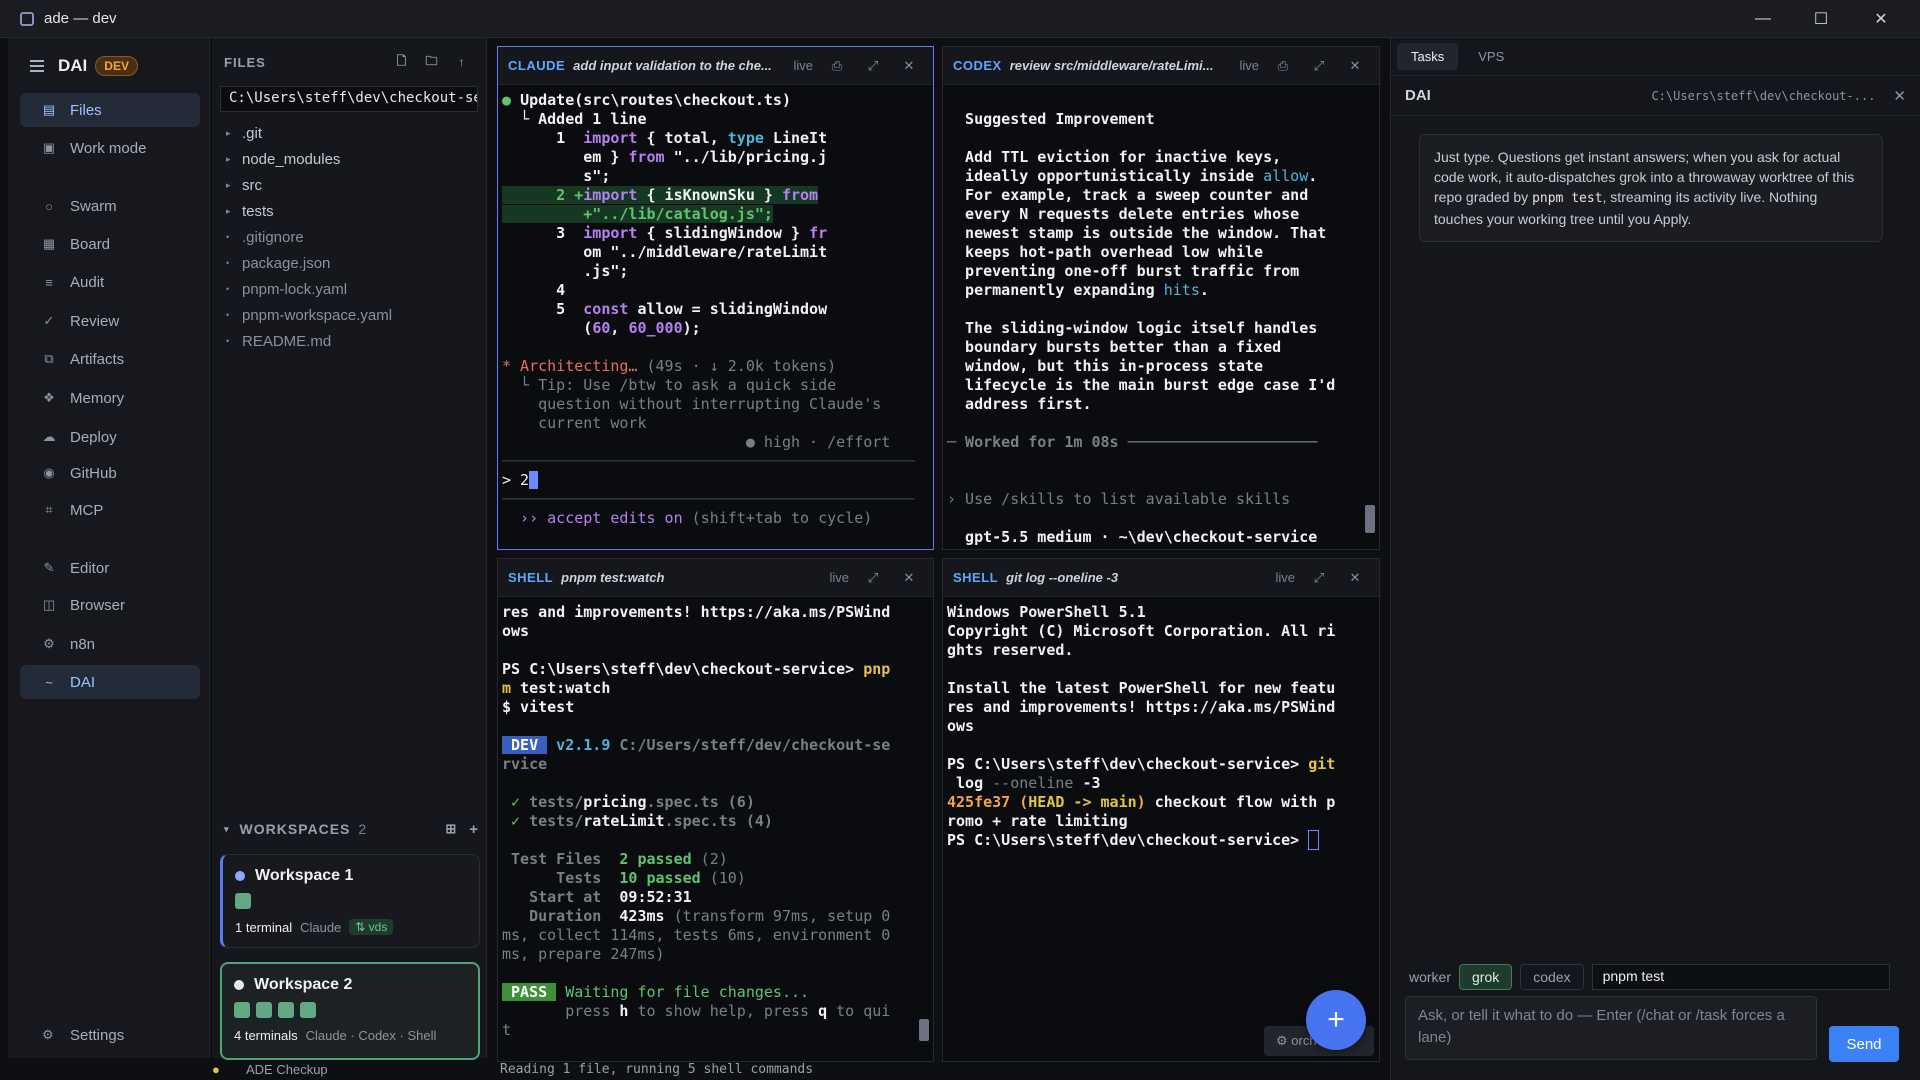  Describe the element at coordinates (86, 110) in the screenshot. I see `sidebar-item-label: Files` at that location.